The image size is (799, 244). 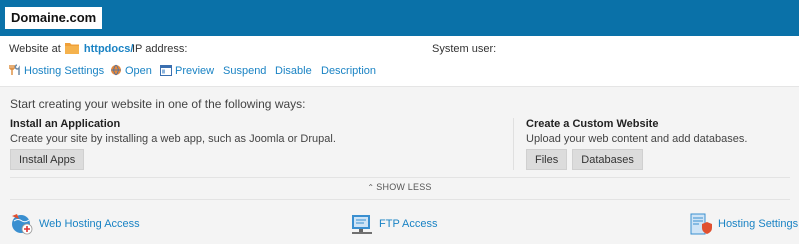 What do you see at coordinates (400, 199) in the screenshot?
I see `divider-bottom` at bounding box center [400, 199].